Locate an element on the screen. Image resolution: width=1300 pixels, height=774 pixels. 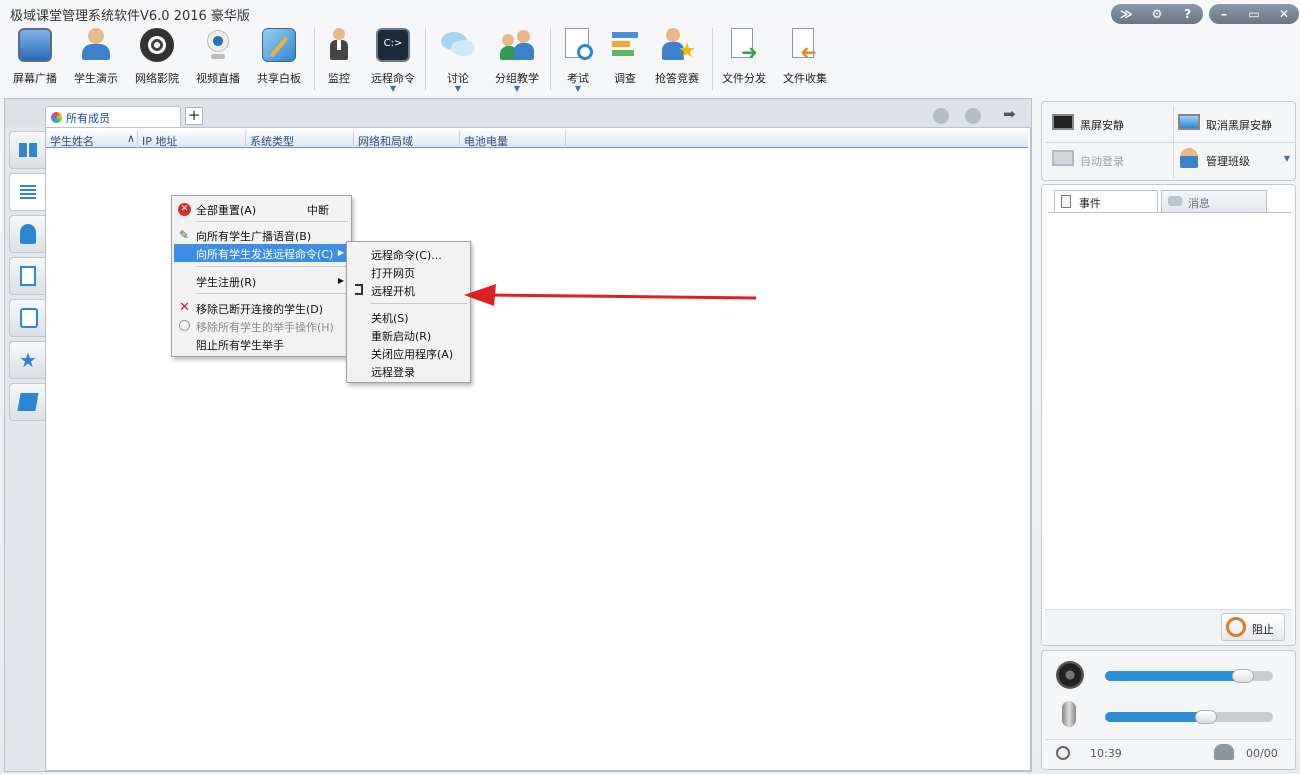
tab-messages: 消息 is located at coordinates (1214, 201).